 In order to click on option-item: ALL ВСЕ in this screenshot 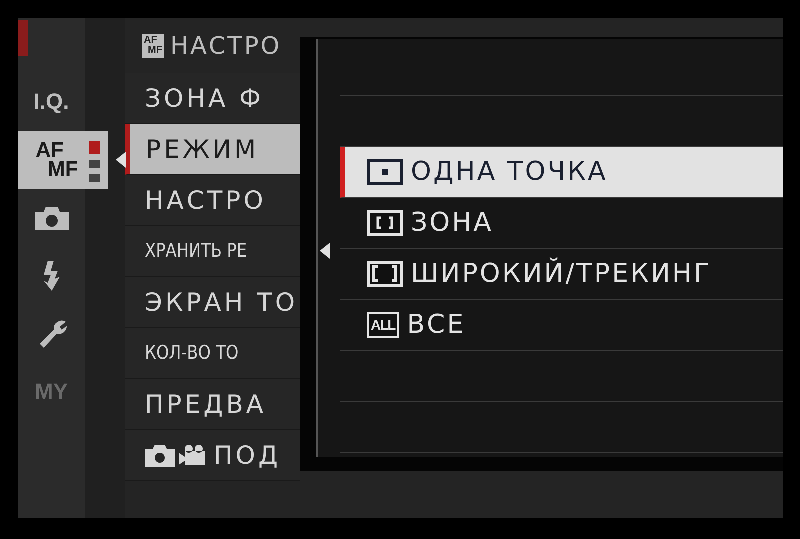, I will do `click(561, 325)`.